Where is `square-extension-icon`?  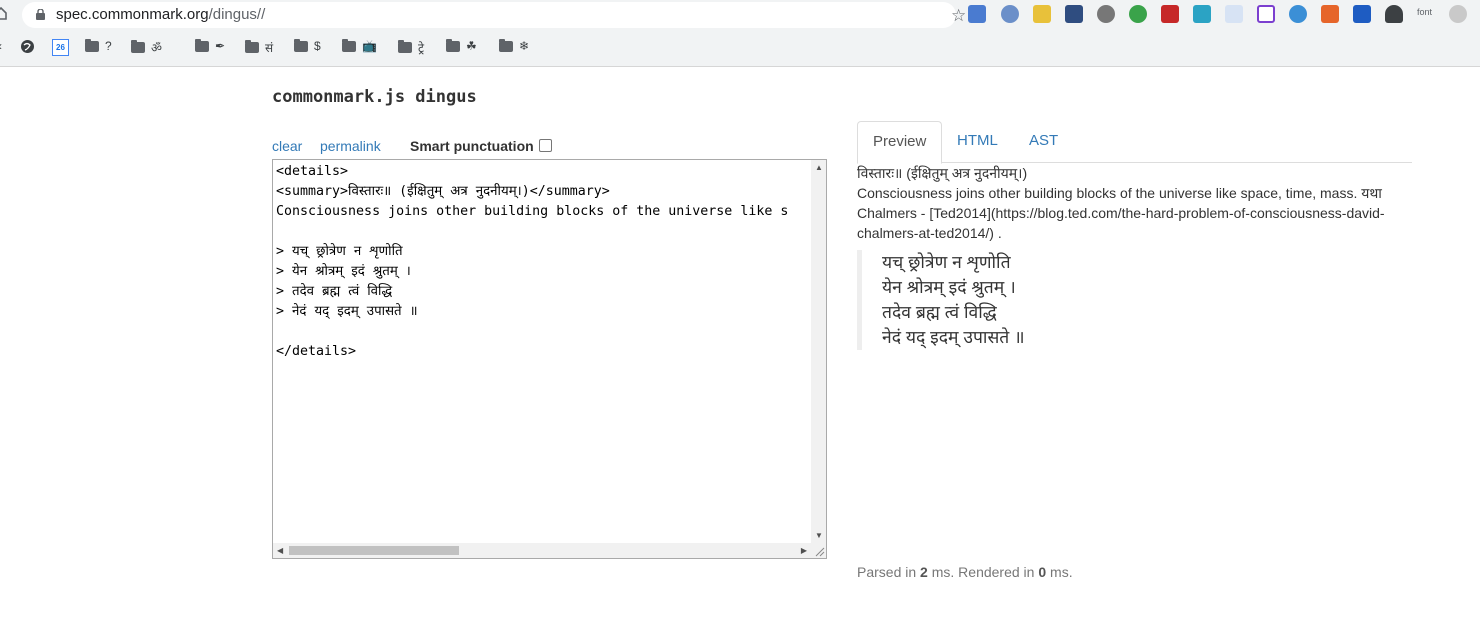
square-extension-icon is located at coordinates (1266, 14).